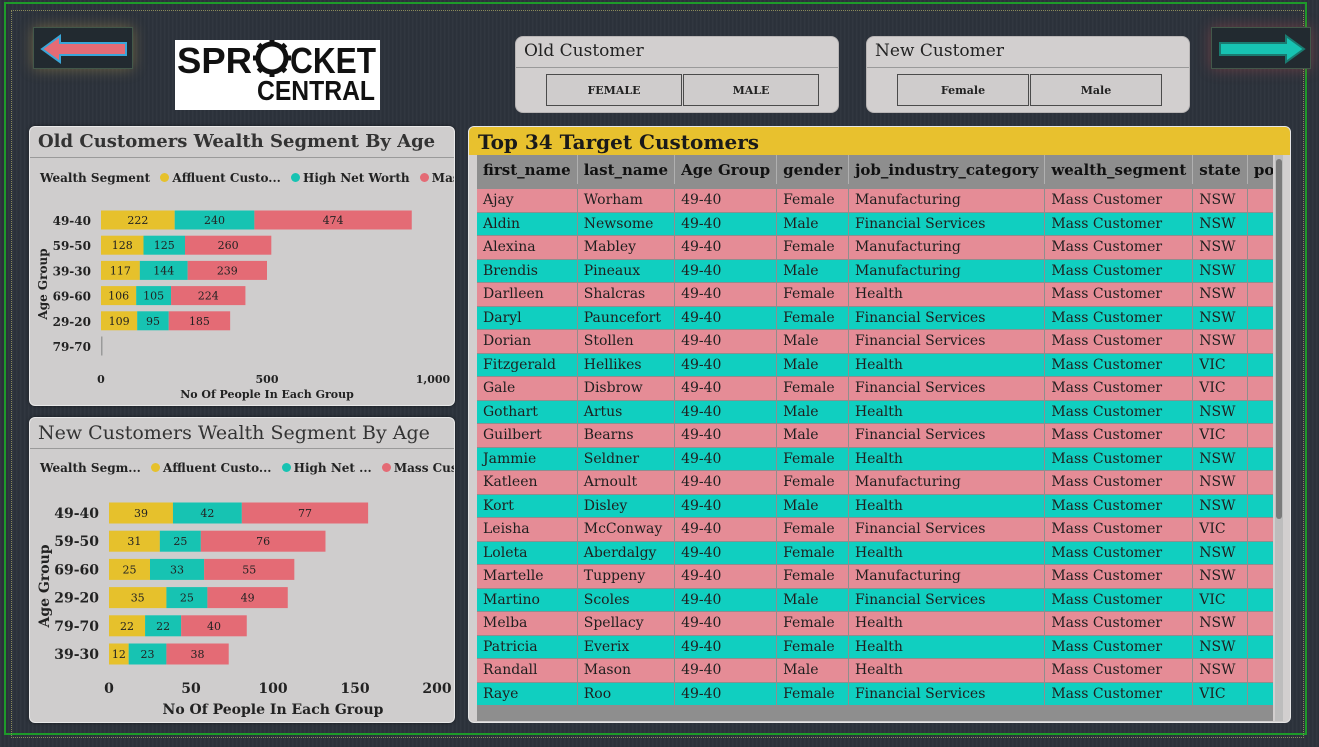 This screenshot has height=747, width=1319. Describe the element at coordinates (1260, 506) in the screenshot. I see `table-cell: 2160` at that location.